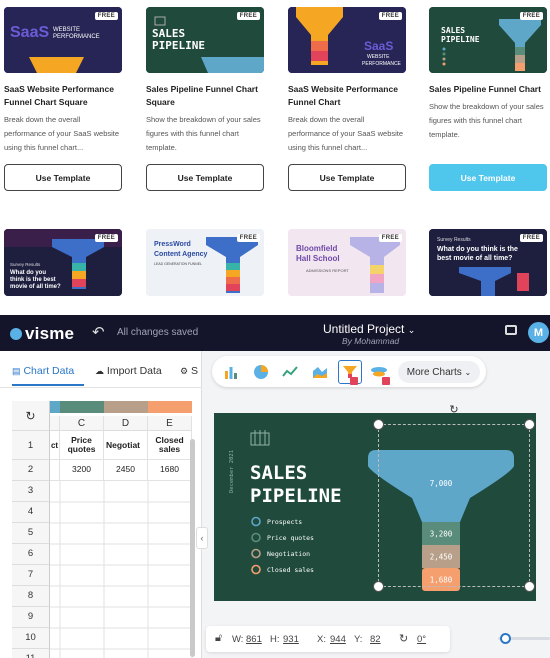  What do you see at coordinates (439, 372) in the screenshot?
I see `more-charts-dropdown: More Charts ⌄` at bounding box center [439, 372].